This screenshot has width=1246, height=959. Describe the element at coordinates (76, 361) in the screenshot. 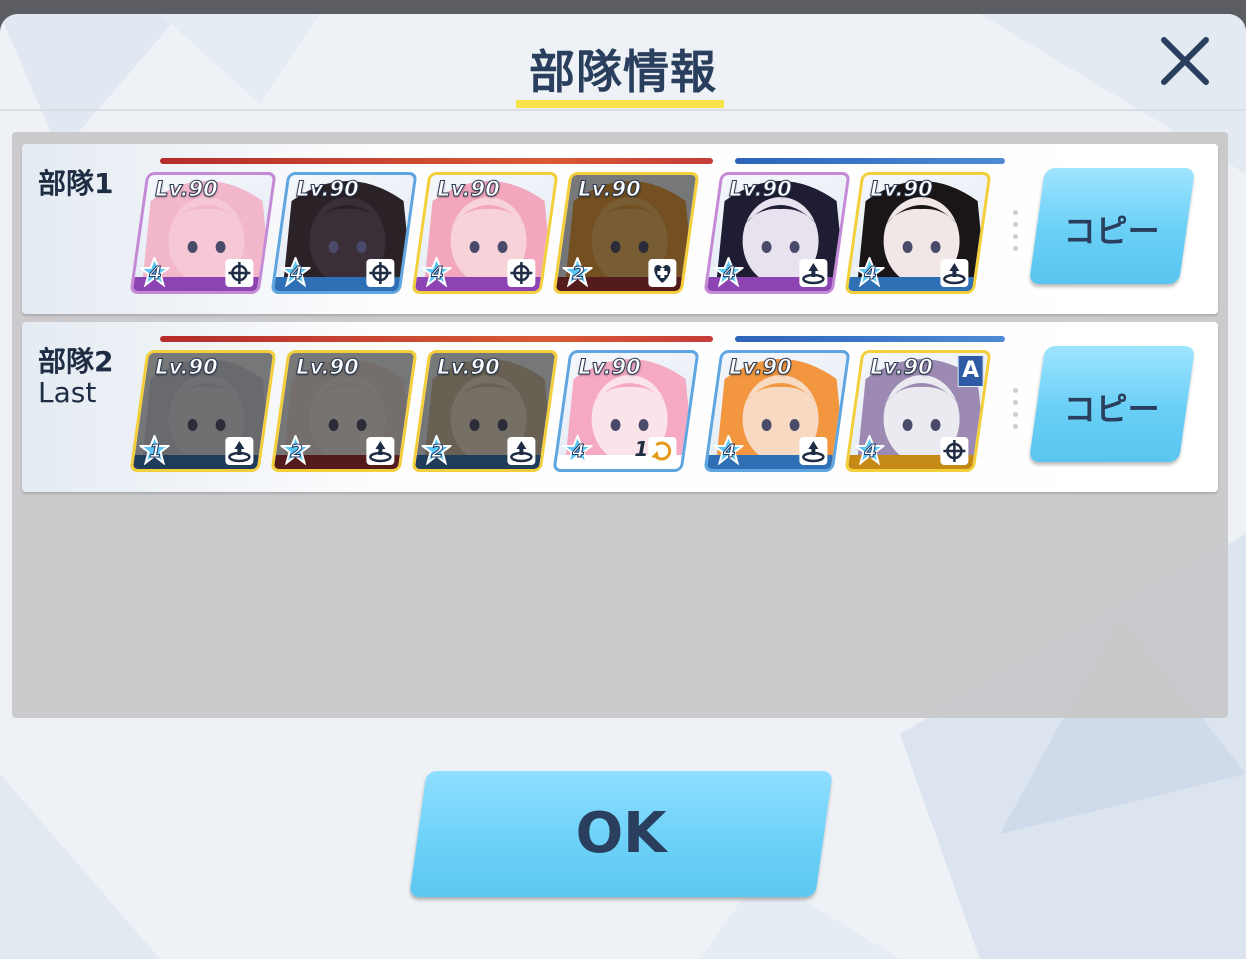

I see `squad-name: 部隊2` at that location.